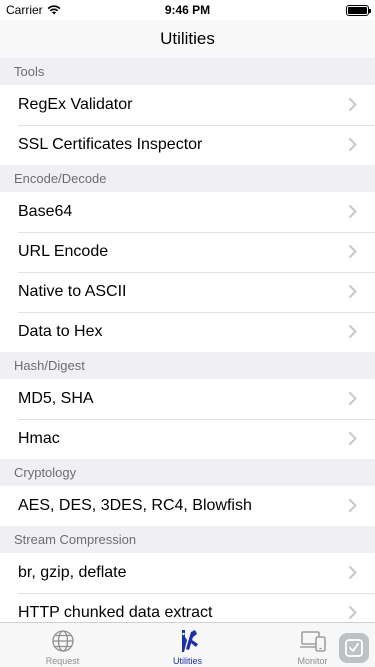  Describe the element at coordinates (354, 648) in the screenshot. I see `checkmark-badge-icon` at that location.